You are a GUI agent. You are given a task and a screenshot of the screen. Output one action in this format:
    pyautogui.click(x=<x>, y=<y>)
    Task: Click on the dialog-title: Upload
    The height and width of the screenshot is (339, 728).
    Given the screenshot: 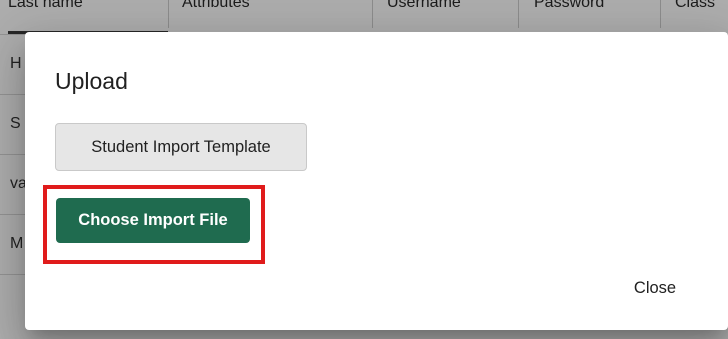 What is the action you would take?
    pyautogui.click(x=91, y=81)
    